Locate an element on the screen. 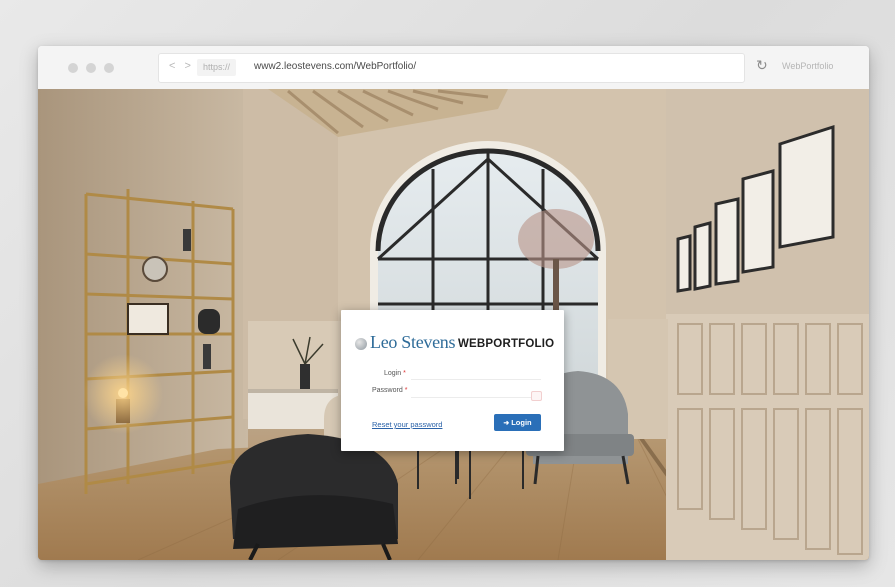 This screenshot has height=587, width=895. password-label: Password * is located at coordinates (390, 390).